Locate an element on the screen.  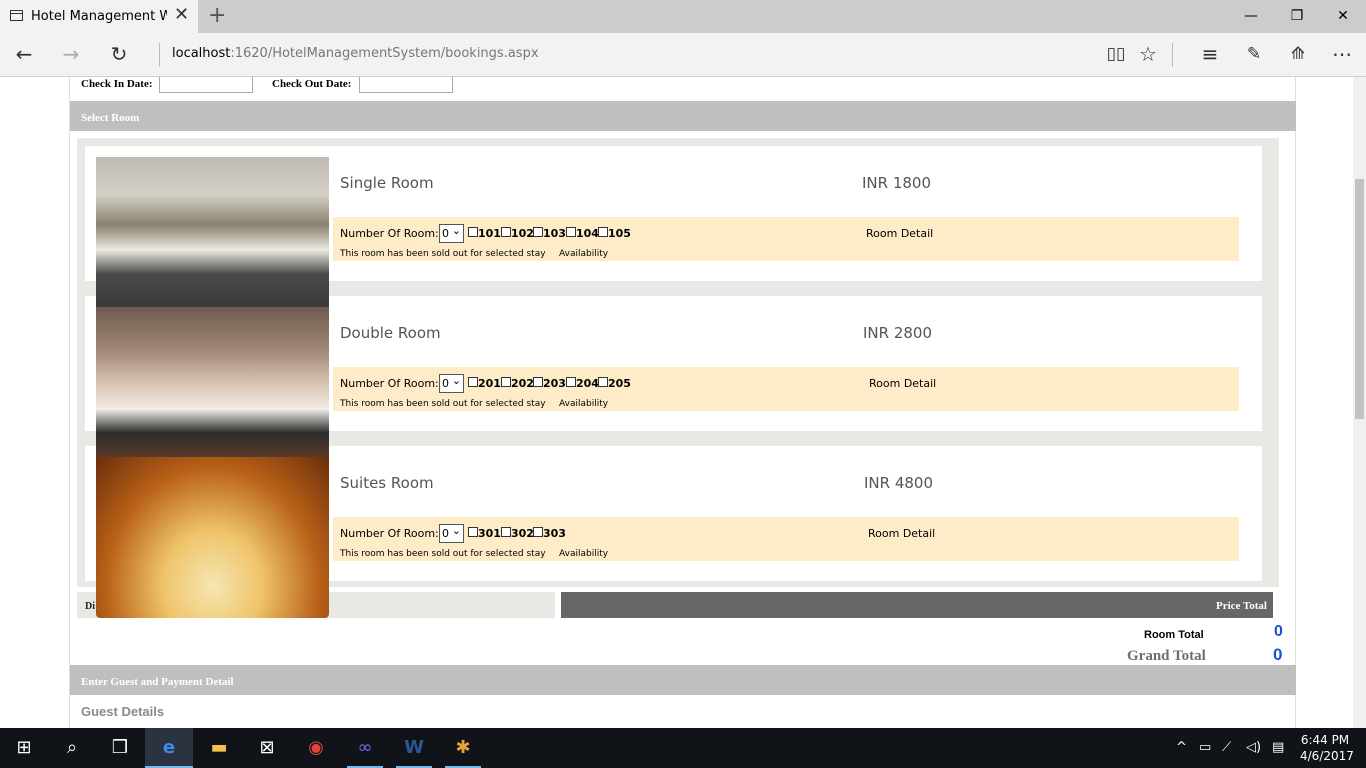
price-total-header: Price Total is located at coordinates (917, 605).